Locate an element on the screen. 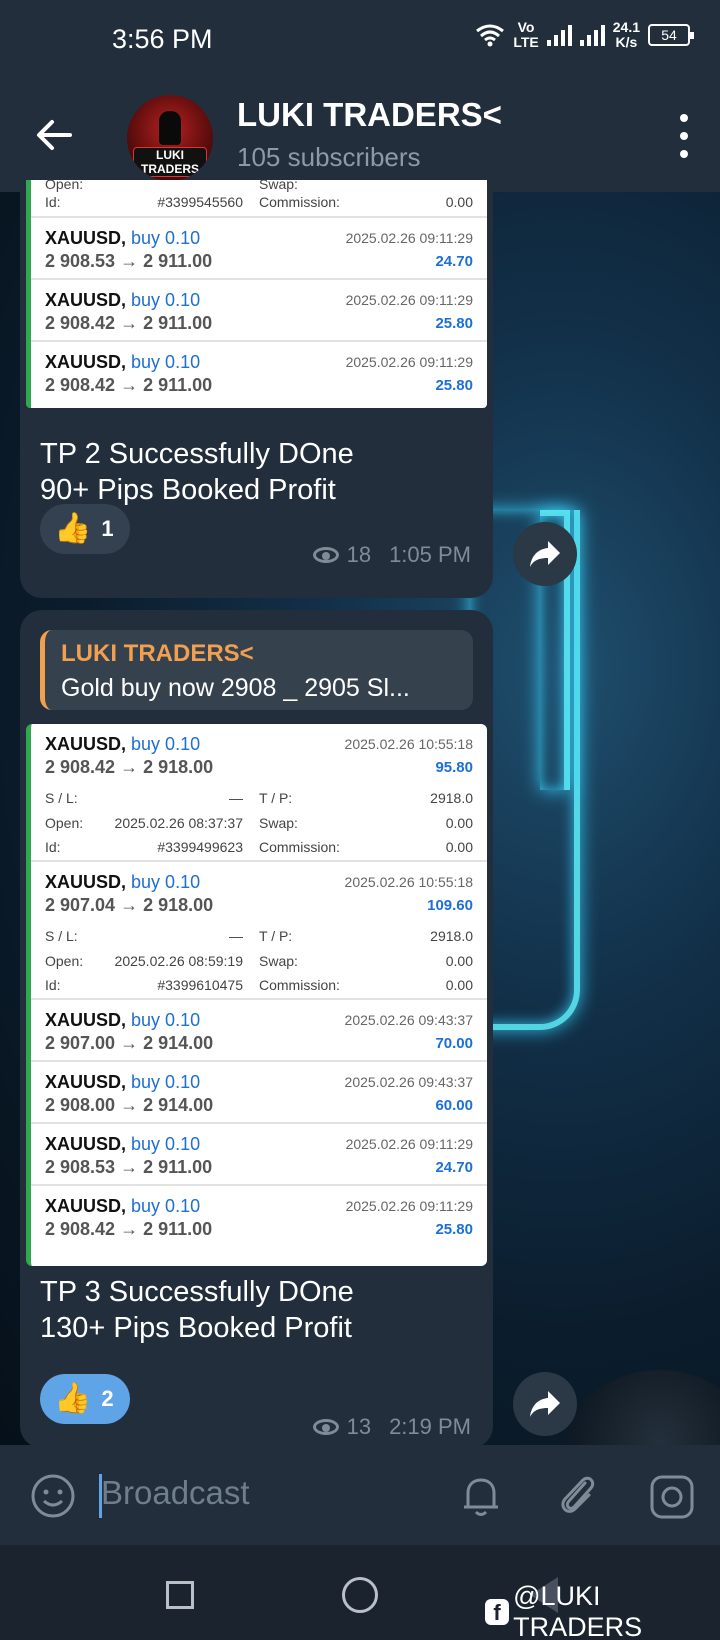 This screenshot has height=1640, width=720. view-count: 13 is located at coordinates (359, 1426).